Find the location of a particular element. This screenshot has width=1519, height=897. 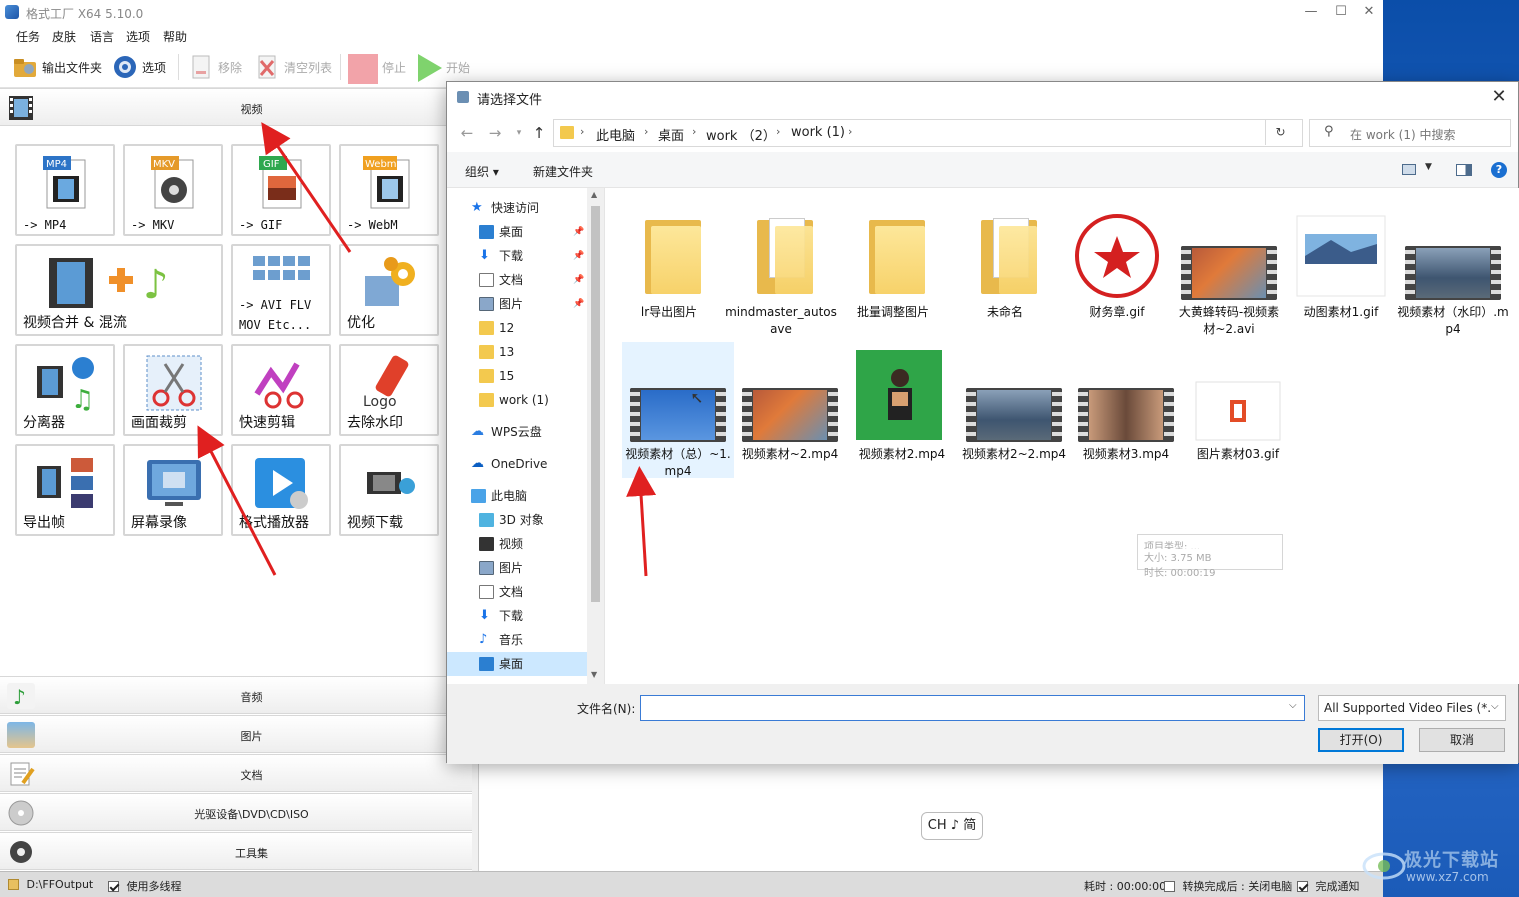

nav-item-6: 12 is located at coordinates (517, 328).